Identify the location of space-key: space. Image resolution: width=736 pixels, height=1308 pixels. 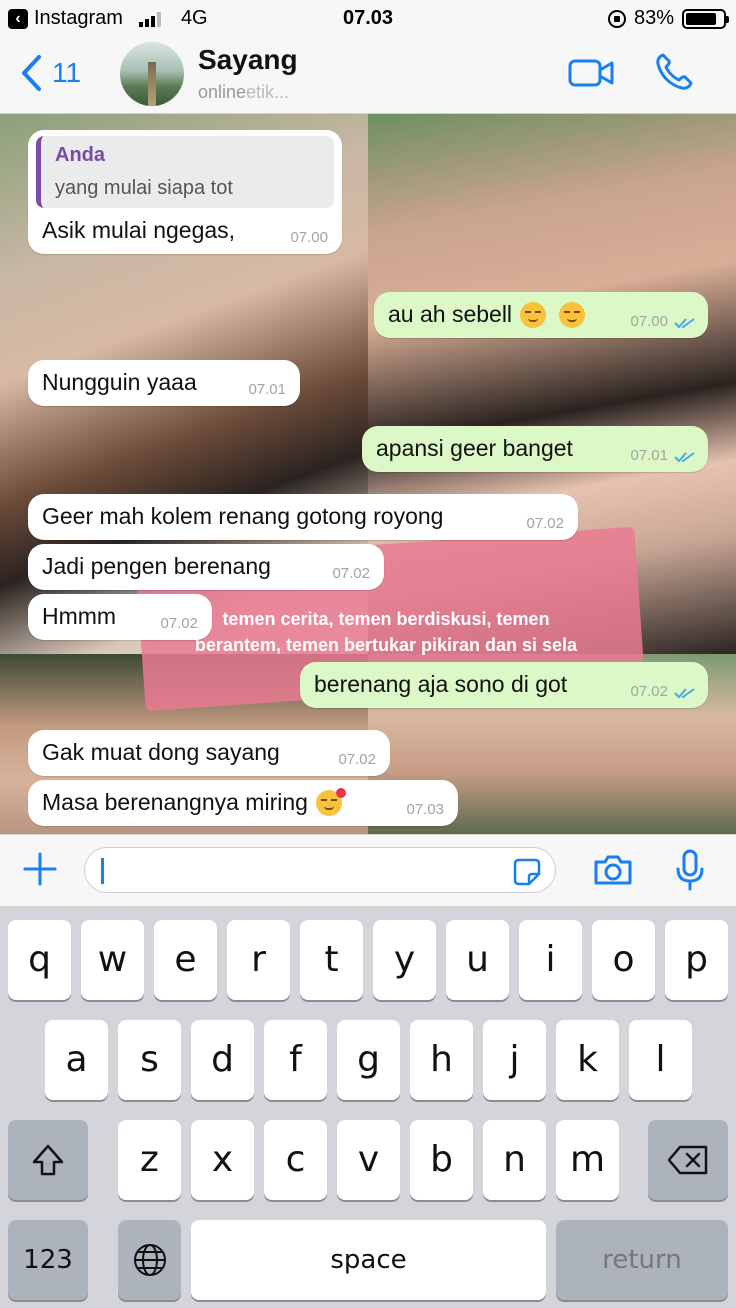
(368, 1260).